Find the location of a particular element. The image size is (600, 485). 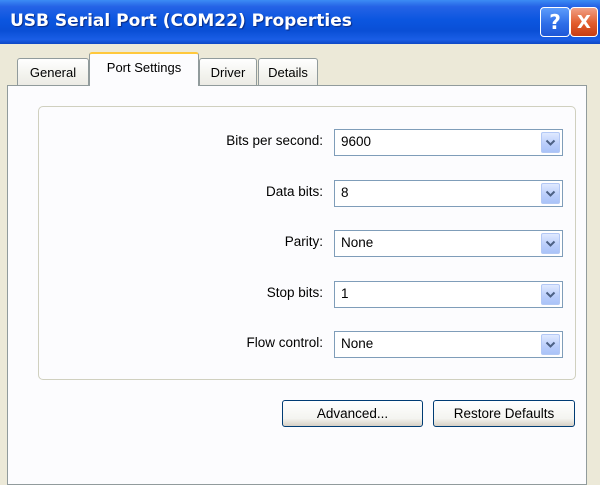

data-bits-select: 8 is located at coordinates (448, 193).